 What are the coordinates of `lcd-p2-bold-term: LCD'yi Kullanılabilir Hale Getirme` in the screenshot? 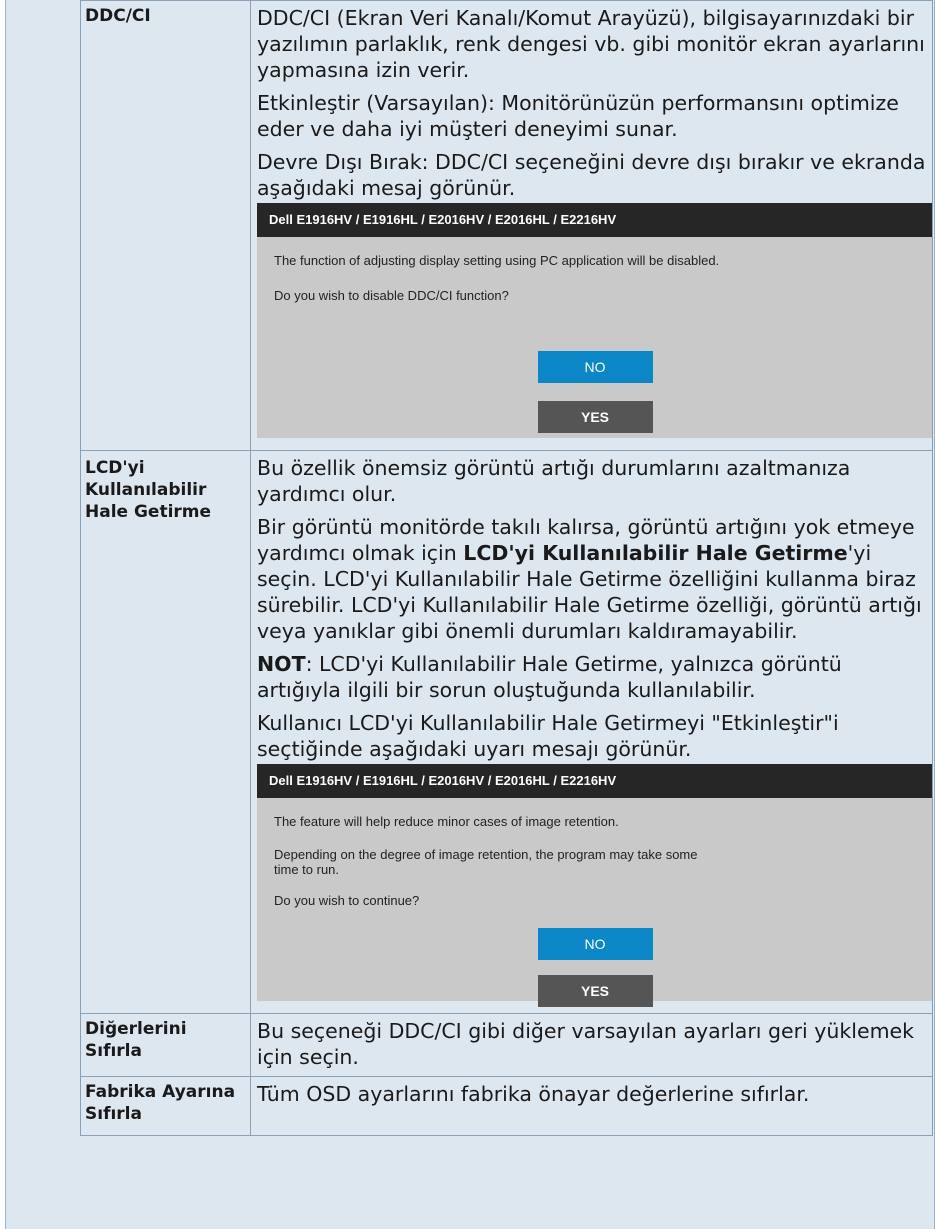 It's located at (655, 553).